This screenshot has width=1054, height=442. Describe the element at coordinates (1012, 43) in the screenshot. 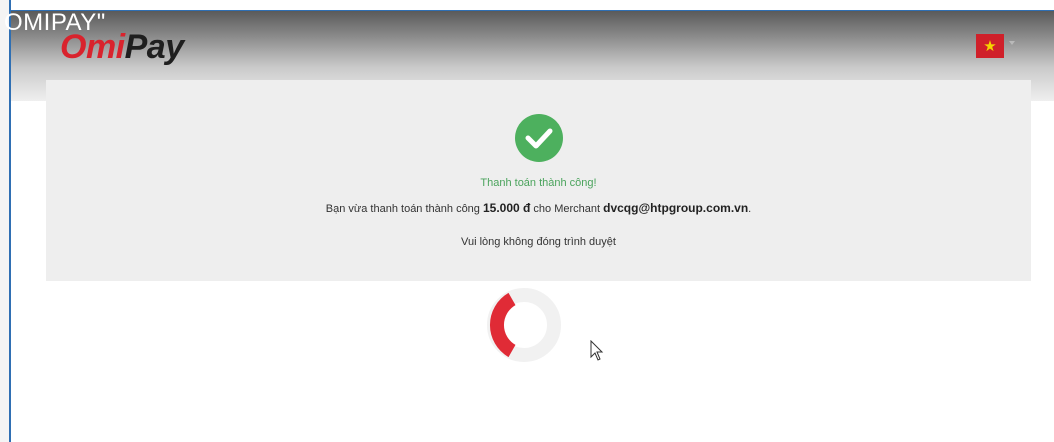

I see `chevron-down-icon` at that location.